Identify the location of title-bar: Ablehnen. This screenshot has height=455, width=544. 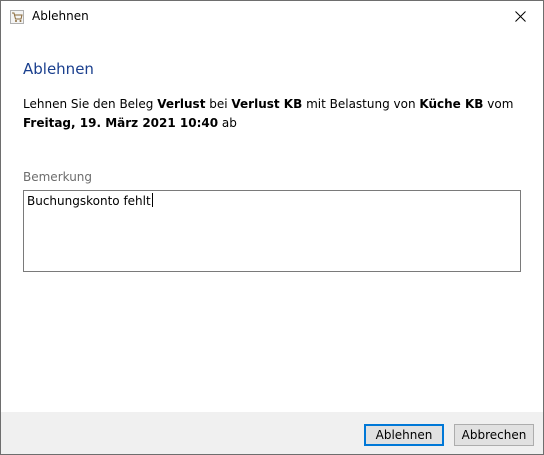
(272, 16).